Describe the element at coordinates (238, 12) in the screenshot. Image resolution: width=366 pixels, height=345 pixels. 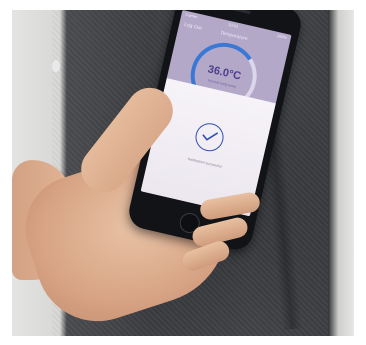
I see `earpiece-speaker` at that location.